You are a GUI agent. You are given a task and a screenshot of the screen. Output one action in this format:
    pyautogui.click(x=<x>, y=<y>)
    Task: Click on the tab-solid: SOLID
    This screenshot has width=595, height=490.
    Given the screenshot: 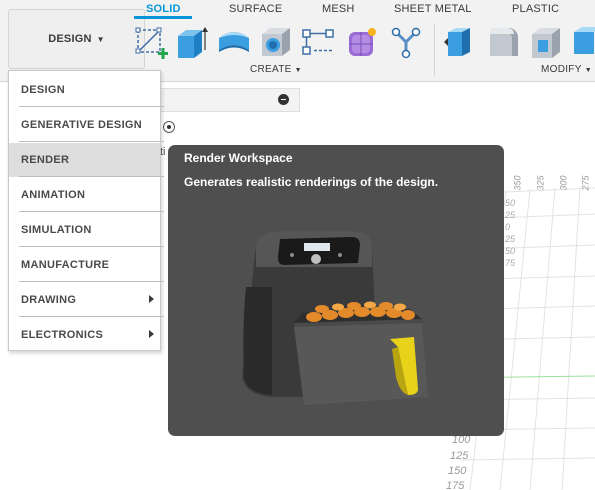 What is the action you would take?
    pyautogui.click(x=163, y=9)
    